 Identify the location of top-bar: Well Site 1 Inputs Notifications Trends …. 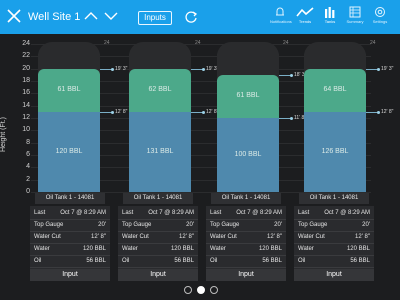
(200, 17).